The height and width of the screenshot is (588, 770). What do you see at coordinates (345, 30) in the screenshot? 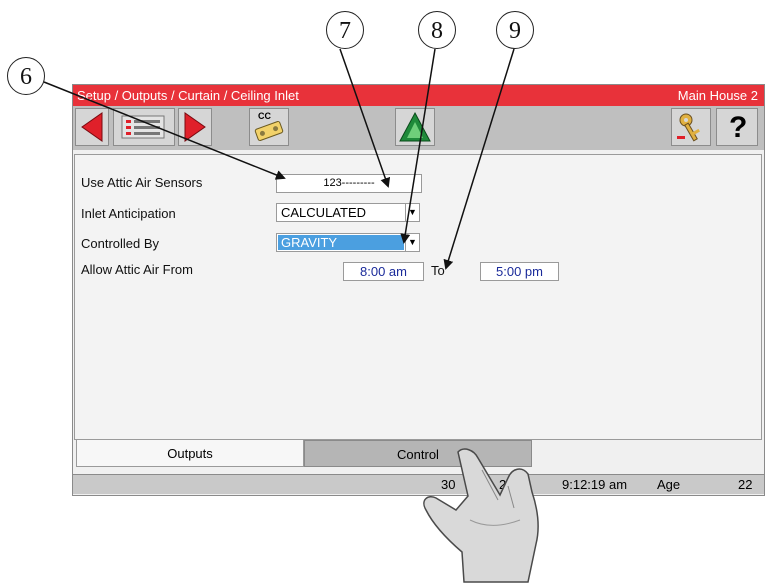
I see `callout-7: 7` at bounding box center [345, 30].